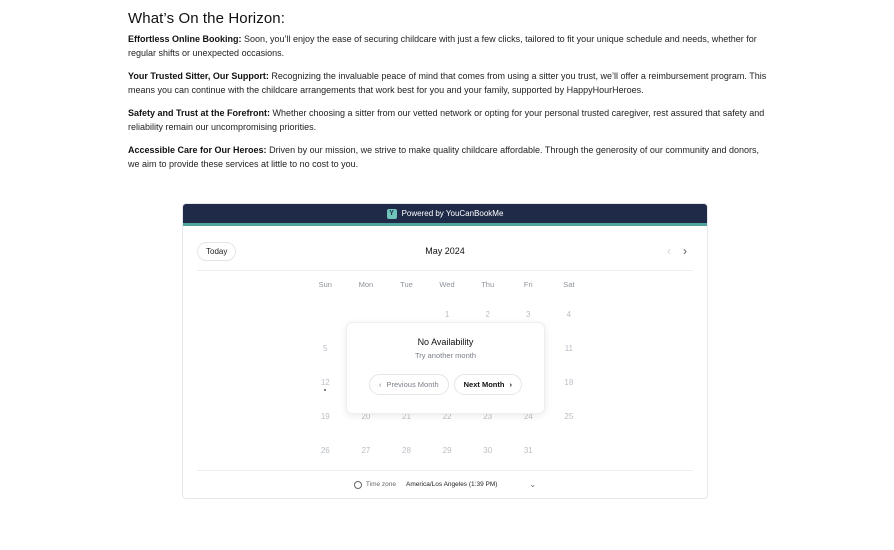 This screenshot has width=894, height=550. I want to click on day-cell: 21, so click(406, 416).